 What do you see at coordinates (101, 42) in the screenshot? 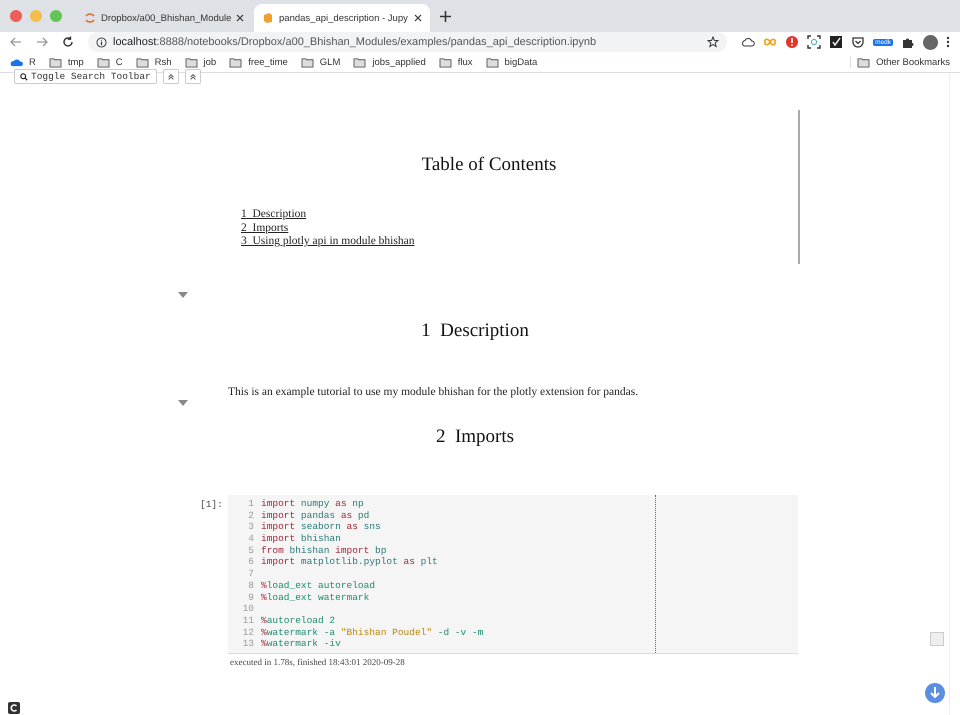
I see `info-icon` at bounding box center [101, 42].